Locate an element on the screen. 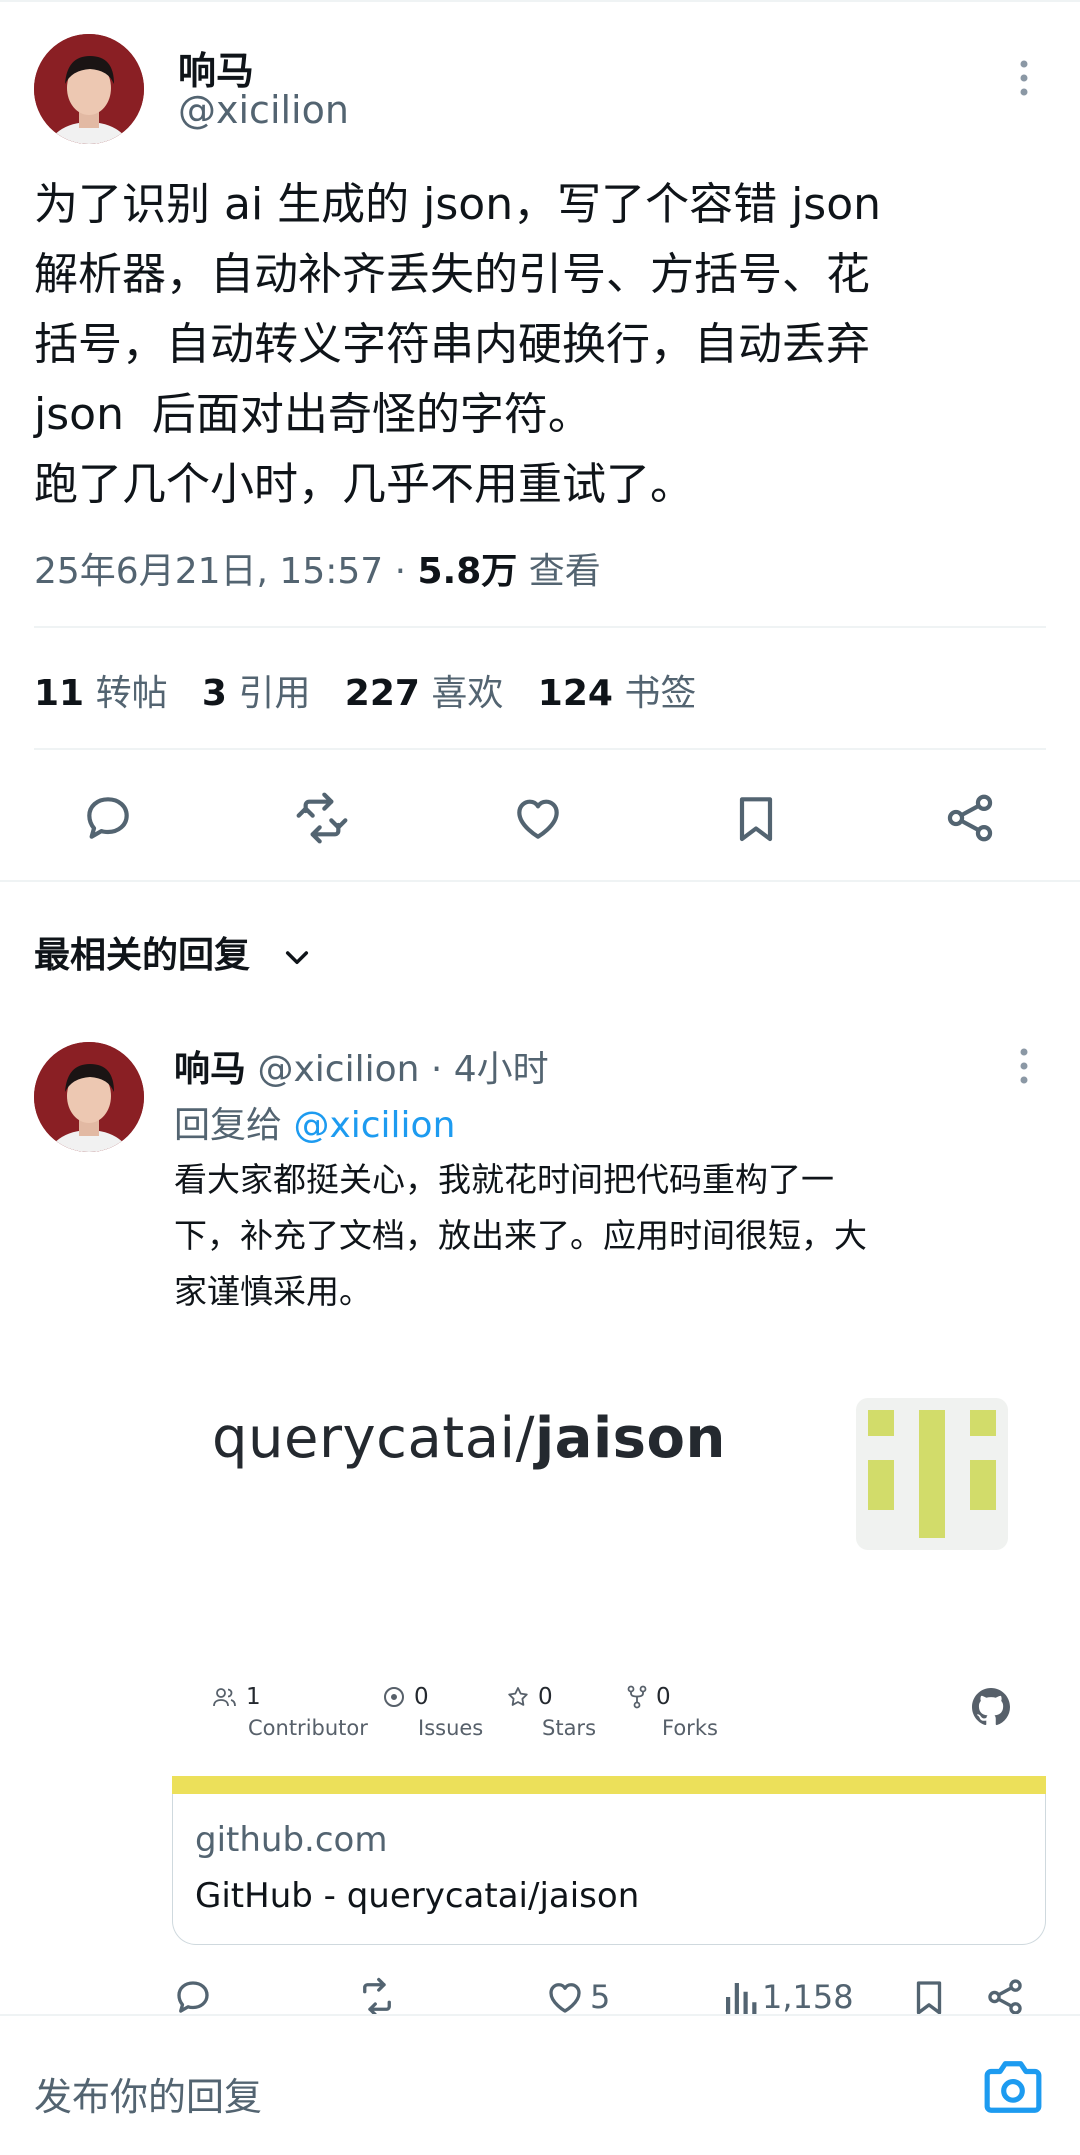 The width and height of the screenshot is (1080, 2155). tweet-text-line: 跑了几个小时，几乎不用重试了。 is located at coordinates (364, 484).